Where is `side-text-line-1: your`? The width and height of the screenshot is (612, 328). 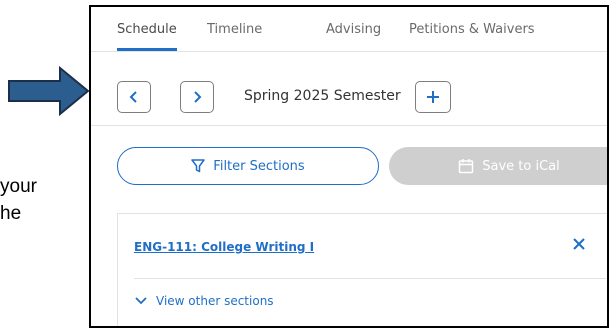
side-text-line-1: your is located at coordinates (18, 186).